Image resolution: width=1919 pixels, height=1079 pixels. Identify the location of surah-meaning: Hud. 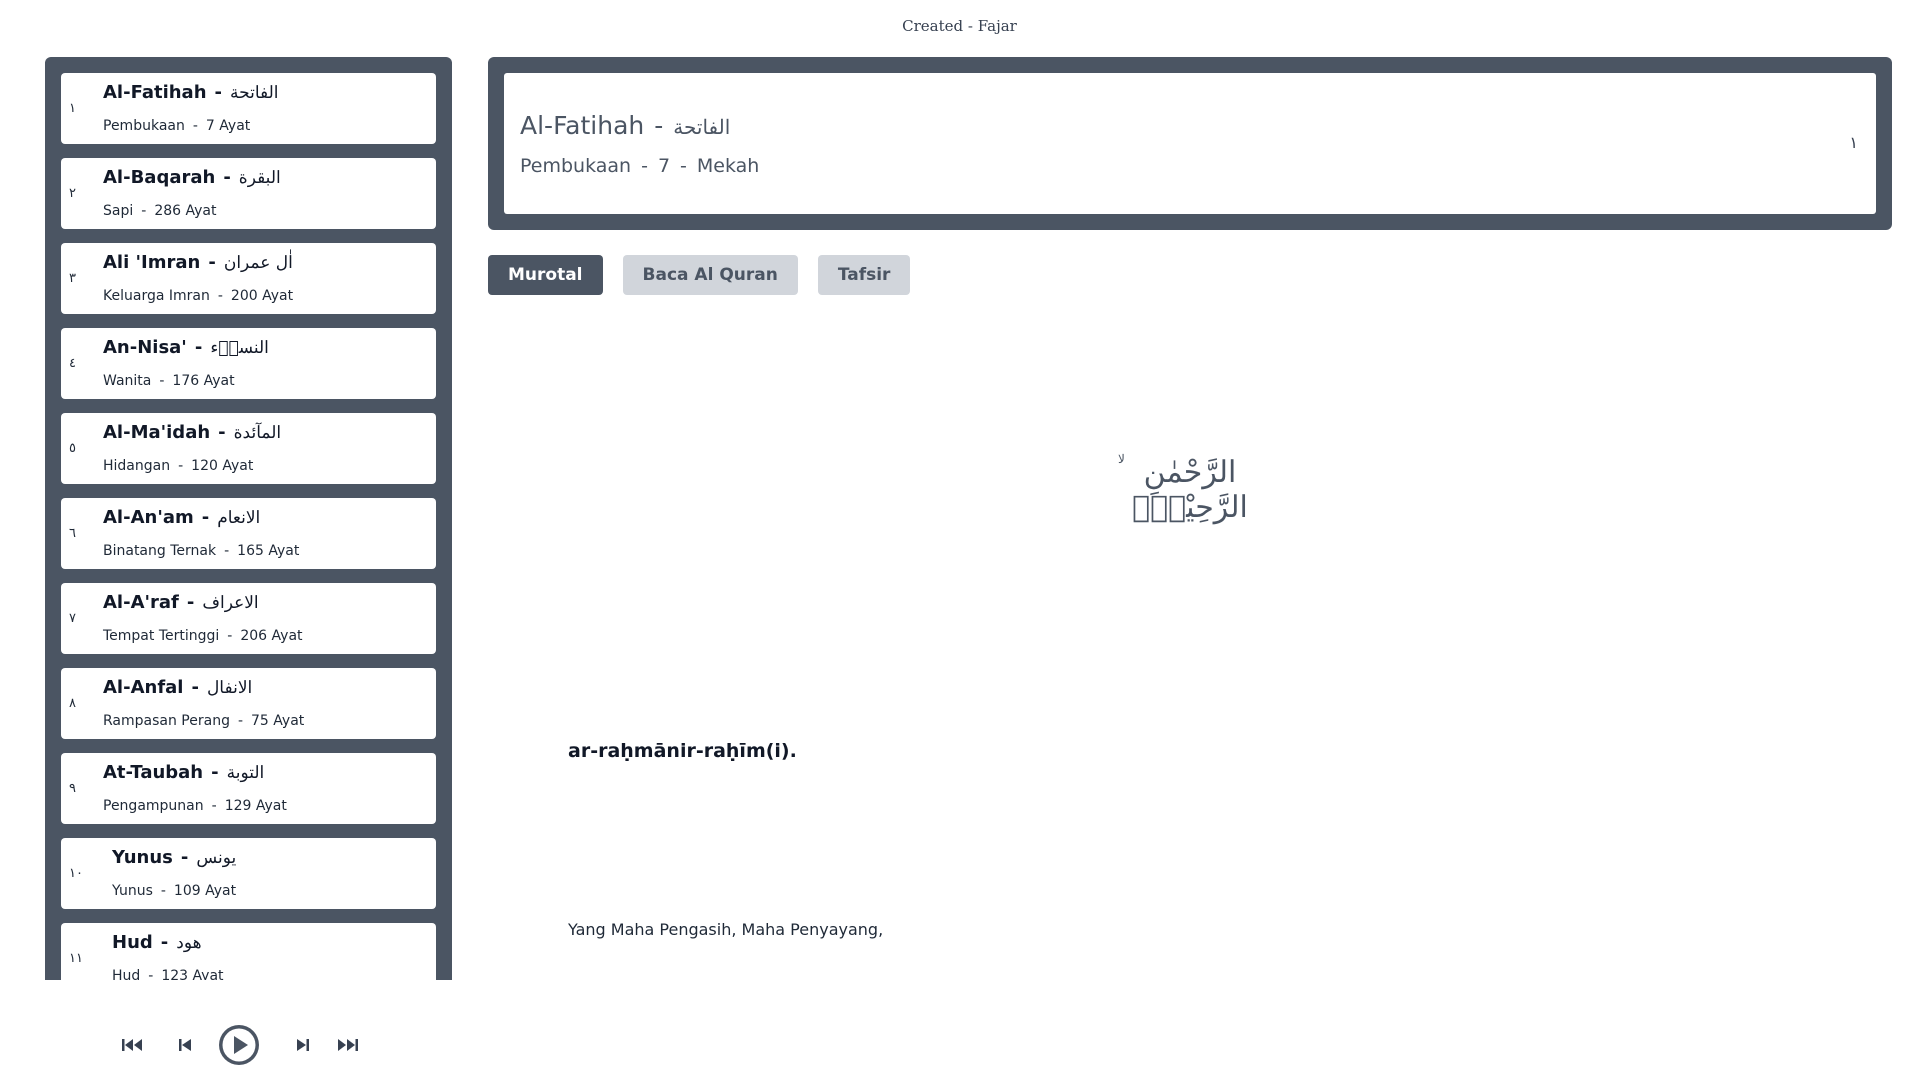
(126, 974).